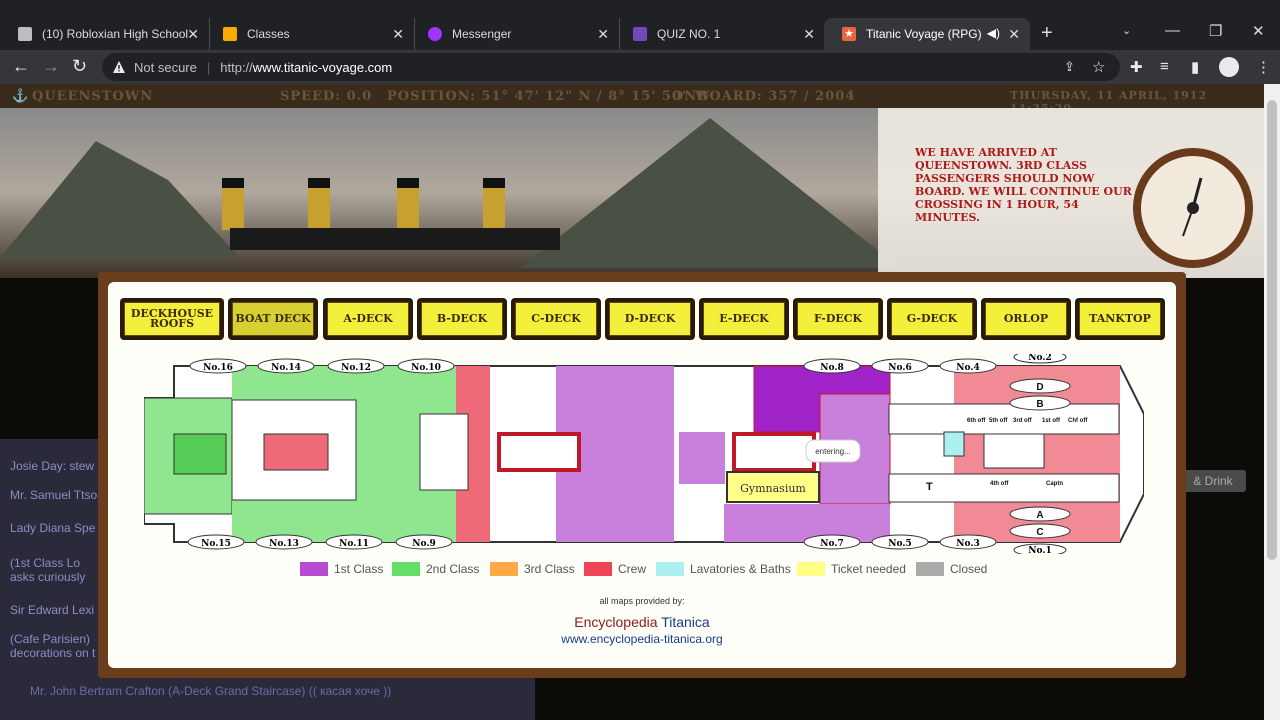  What do you see at coordinates (354, 544) in the screenshot?
I see `lifeboat-label: No.11` at bounding box center [354, 544].